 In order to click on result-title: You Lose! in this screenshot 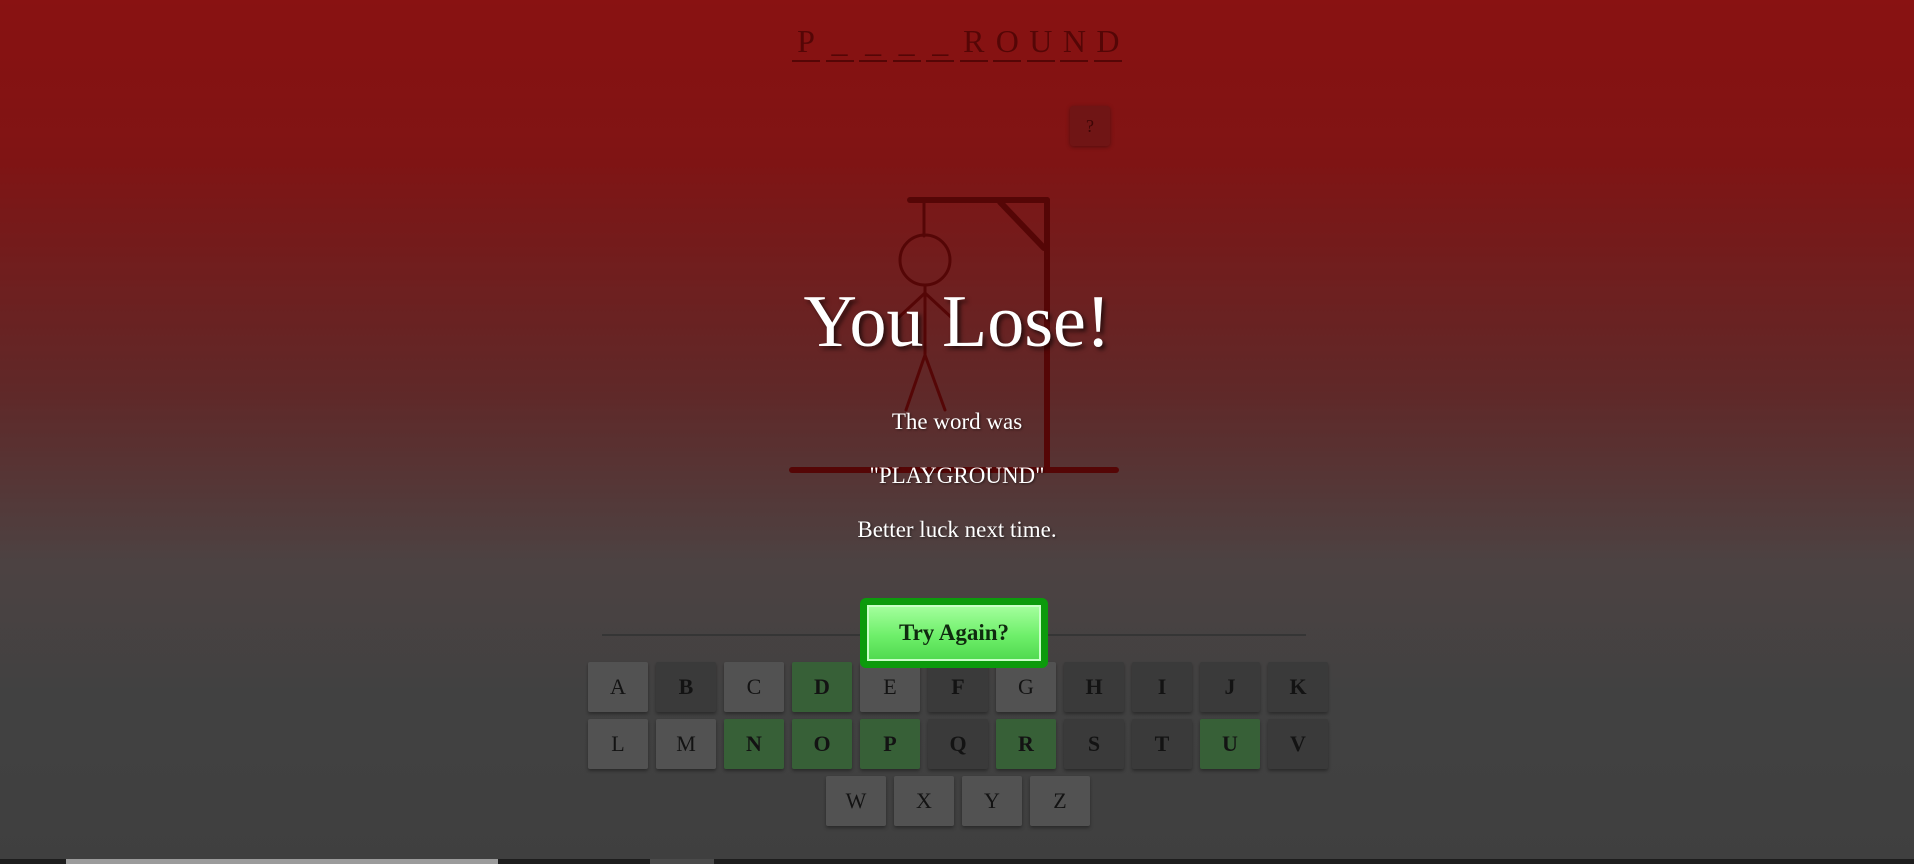, I will do `click(957, 322)`.